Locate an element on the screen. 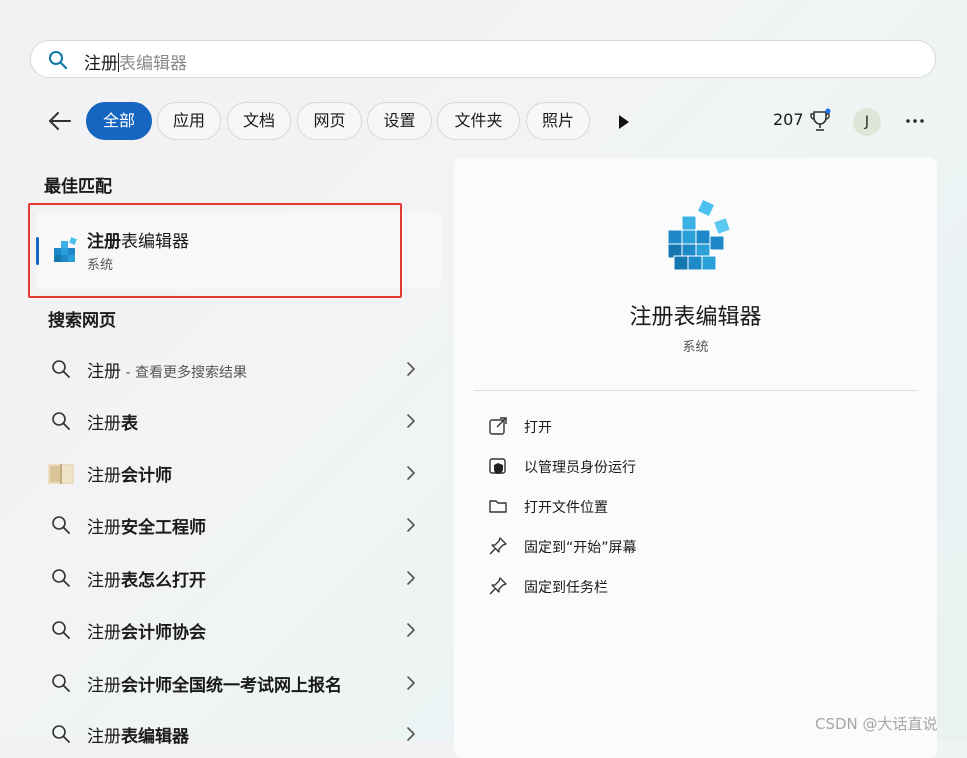 The height and width of the screenshot is (758, 967). web-search-item: 注册会计师全国统一考试网上报名 is located at coordinates (233, 683).